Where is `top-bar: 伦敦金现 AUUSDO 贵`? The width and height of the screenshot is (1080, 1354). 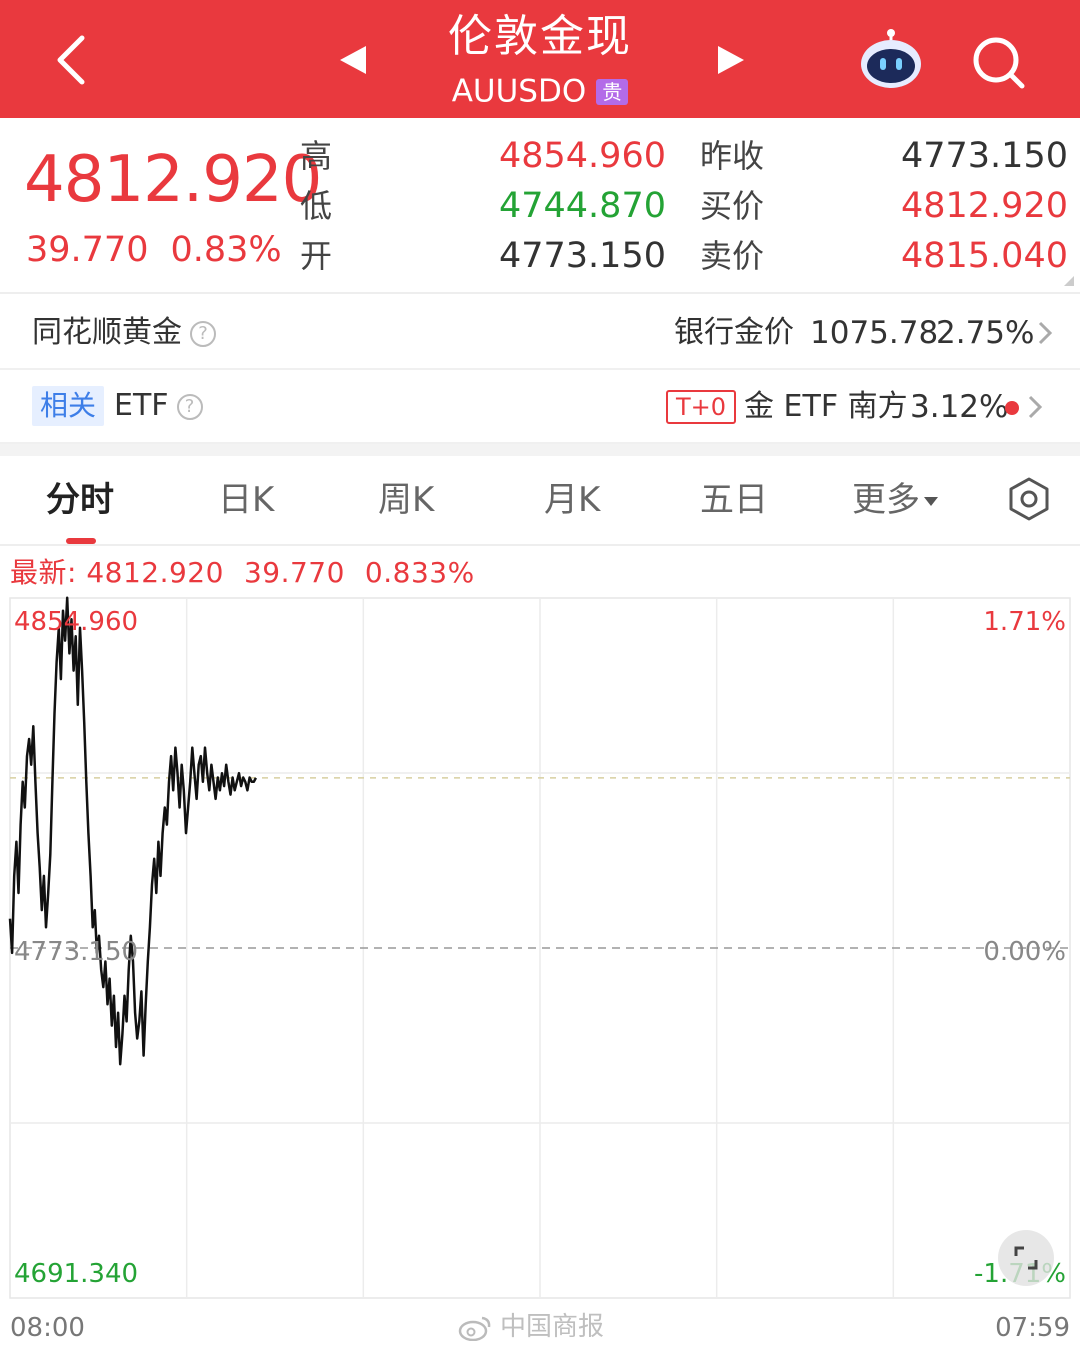
top-bar: 伦敦金现 AUUSDO 贵 is located at coordinates (540, 59).